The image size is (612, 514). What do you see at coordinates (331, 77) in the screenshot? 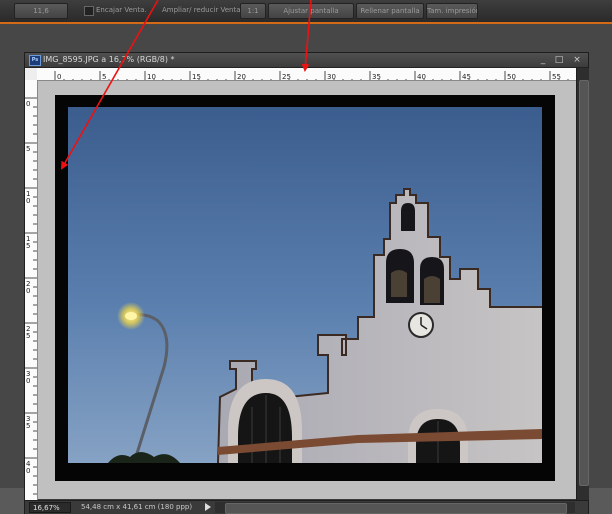
I see `ruler-label: 30` at bounding box center [331, 77].